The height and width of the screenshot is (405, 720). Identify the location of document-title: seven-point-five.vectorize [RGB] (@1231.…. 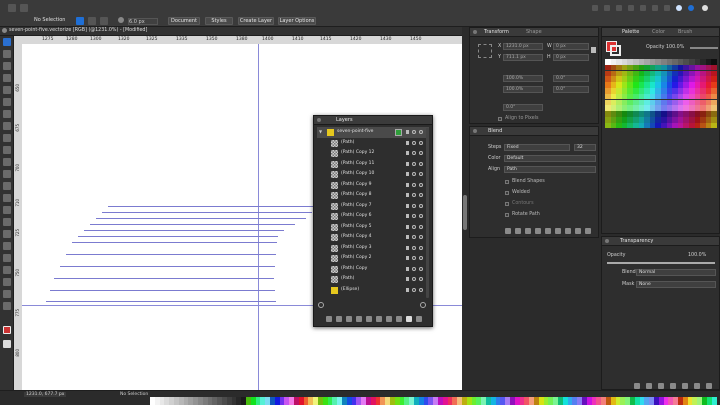
(78, 31).